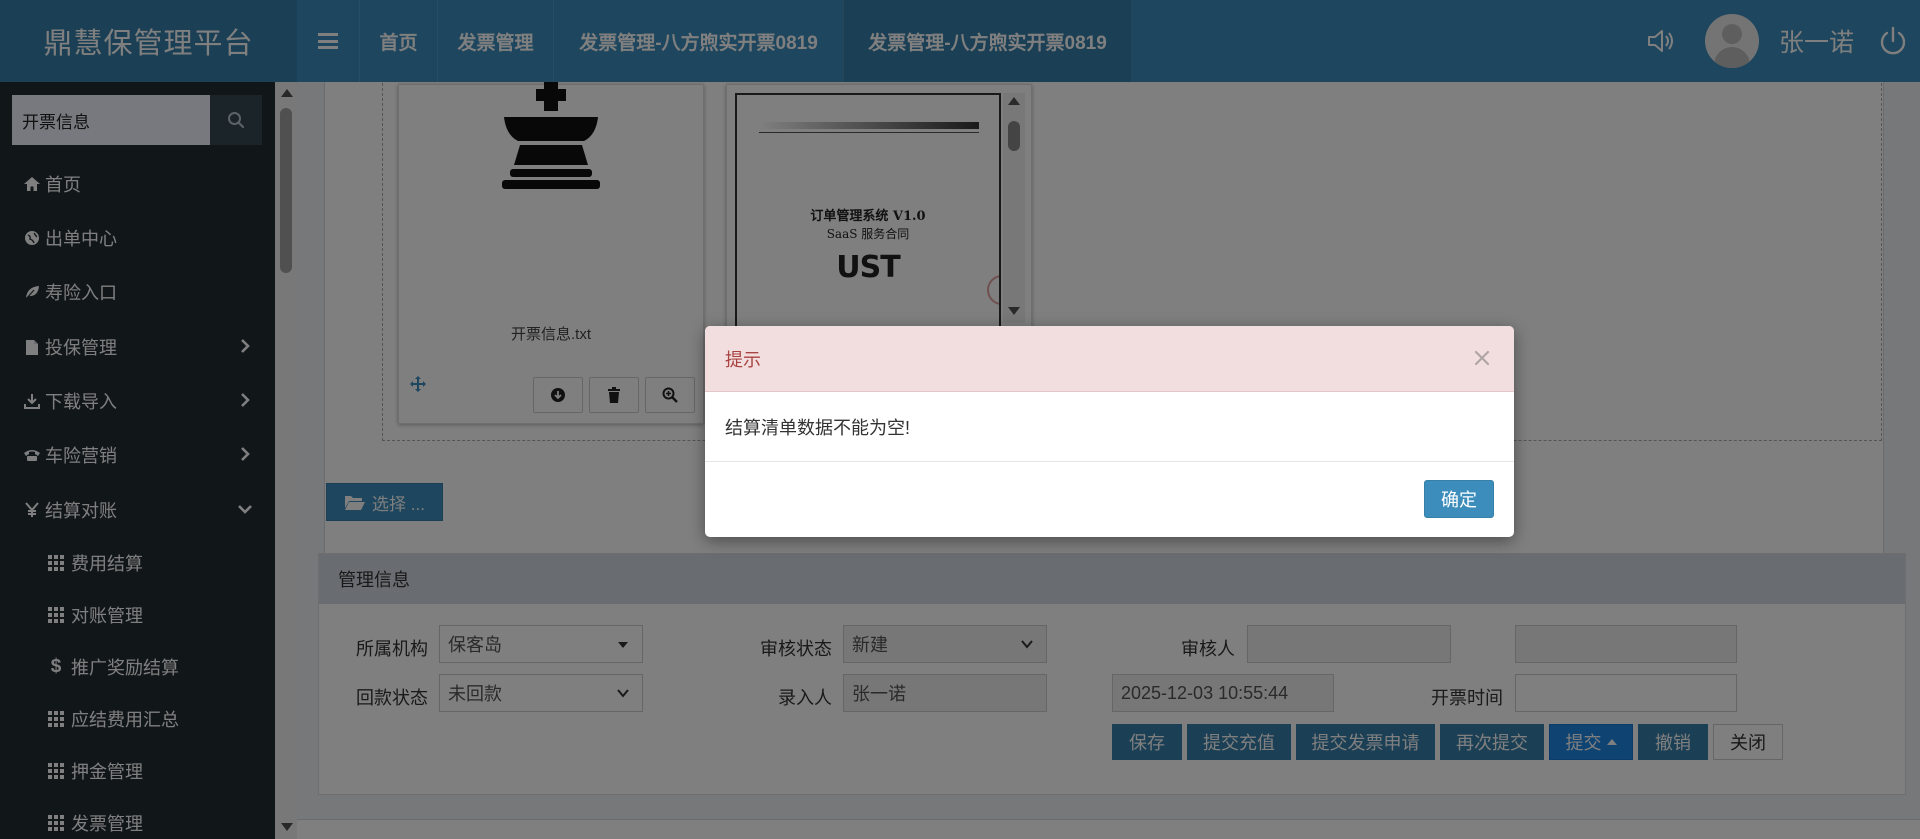 This screenshot has width=1920, height=839. I want to click on dialog-header: 提示, so click(1109, 359).